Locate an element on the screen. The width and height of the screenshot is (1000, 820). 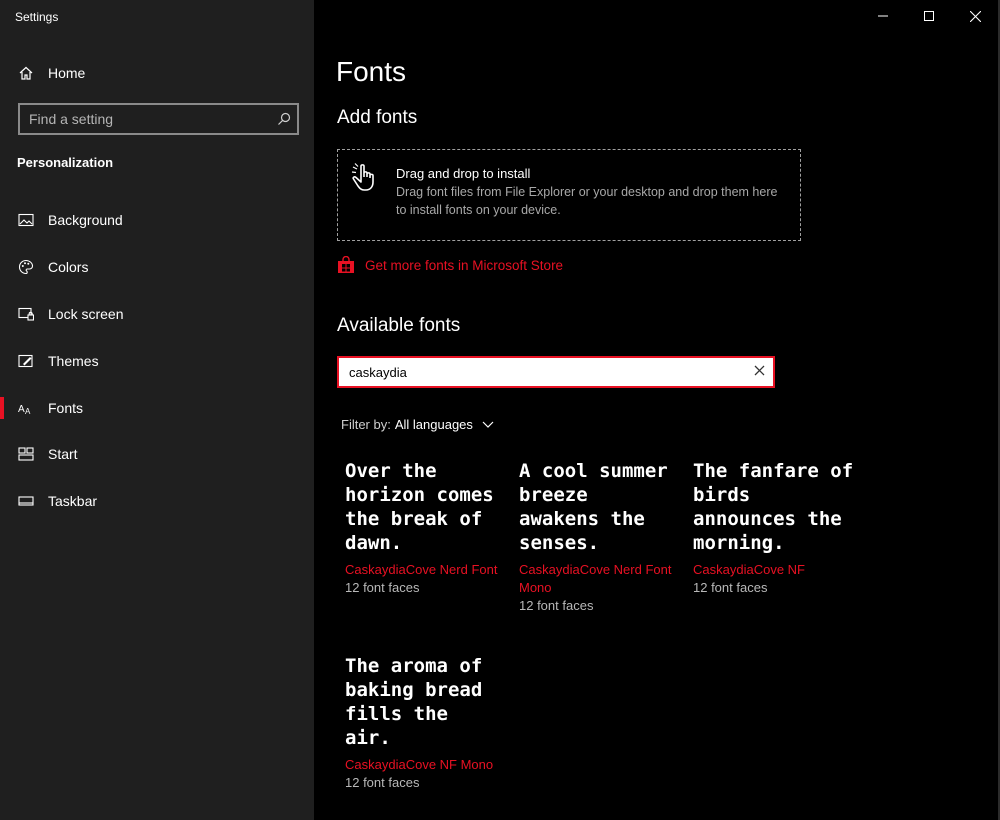
close-icon is located at coordinates (975, 16).